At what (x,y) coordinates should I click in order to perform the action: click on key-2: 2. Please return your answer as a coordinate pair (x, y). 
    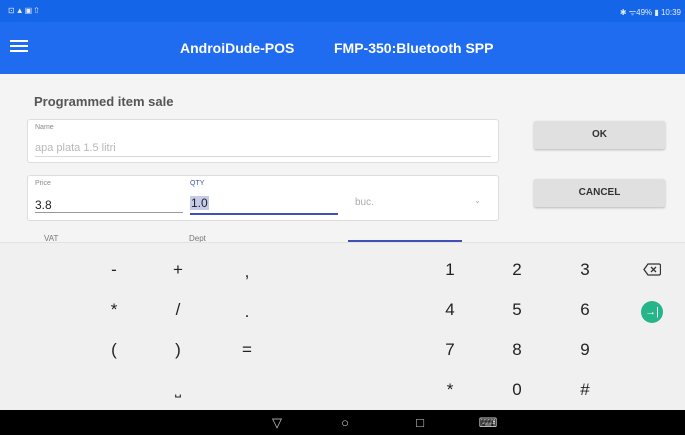
    Looking at the image, I should click on (517, 270).